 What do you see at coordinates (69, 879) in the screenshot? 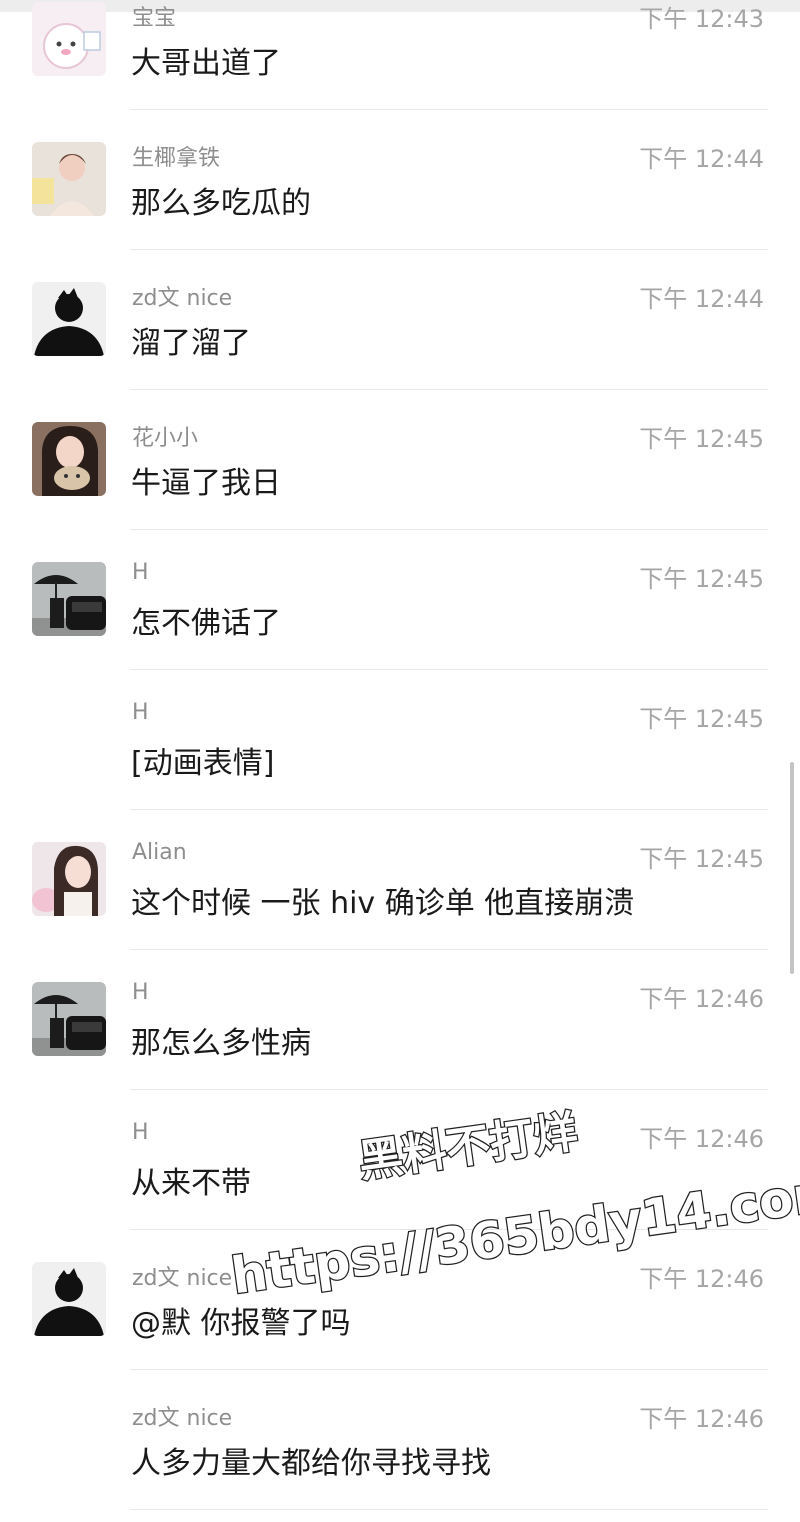
I see `girl-portrait-avatar` at bounding box center [69, 879].